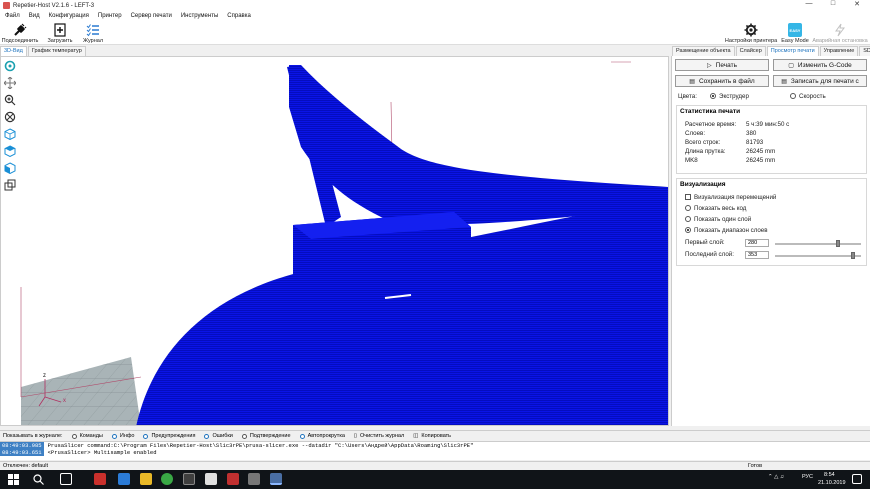  I want to click on window-title: Repetier-Host V2.1.6 - LEFT-3, so click(54, 5).